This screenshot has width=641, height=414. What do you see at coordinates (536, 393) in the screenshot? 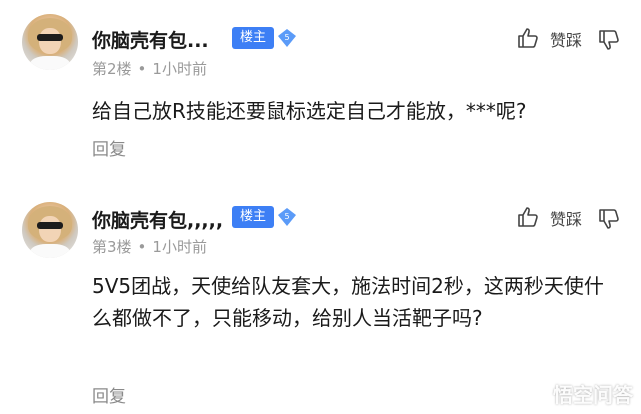
I see `wukong-logo-icon` at bounding box center [536, 393].